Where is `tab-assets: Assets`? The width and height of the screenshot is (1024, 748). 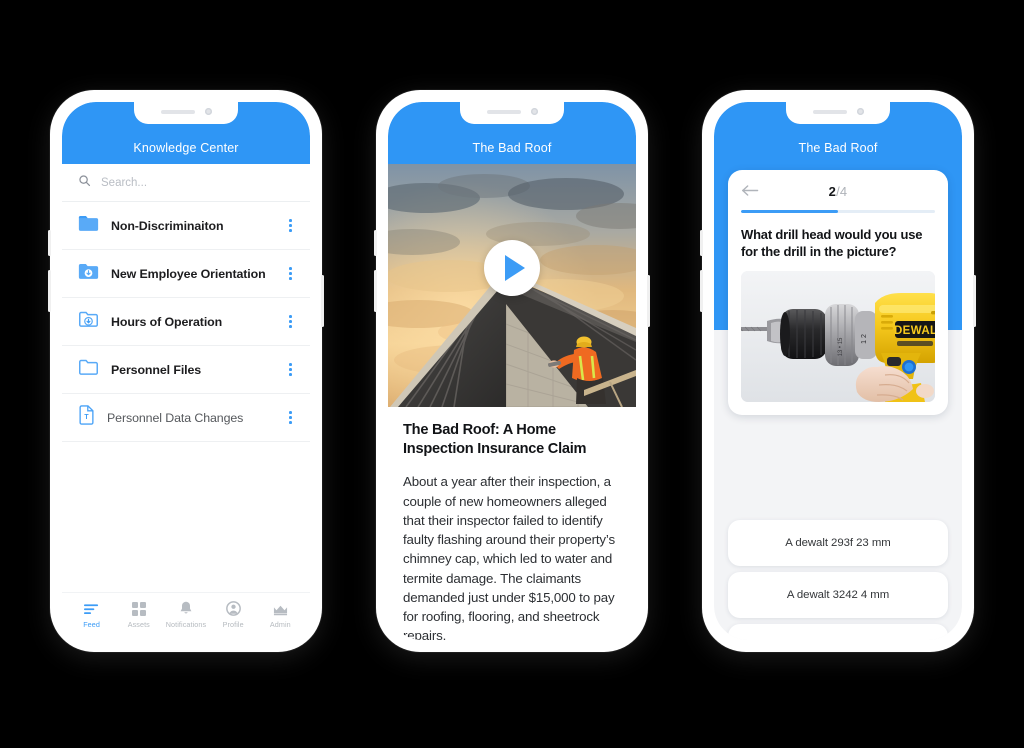 tab-assets: Assets is located at coordinates (138, 615).